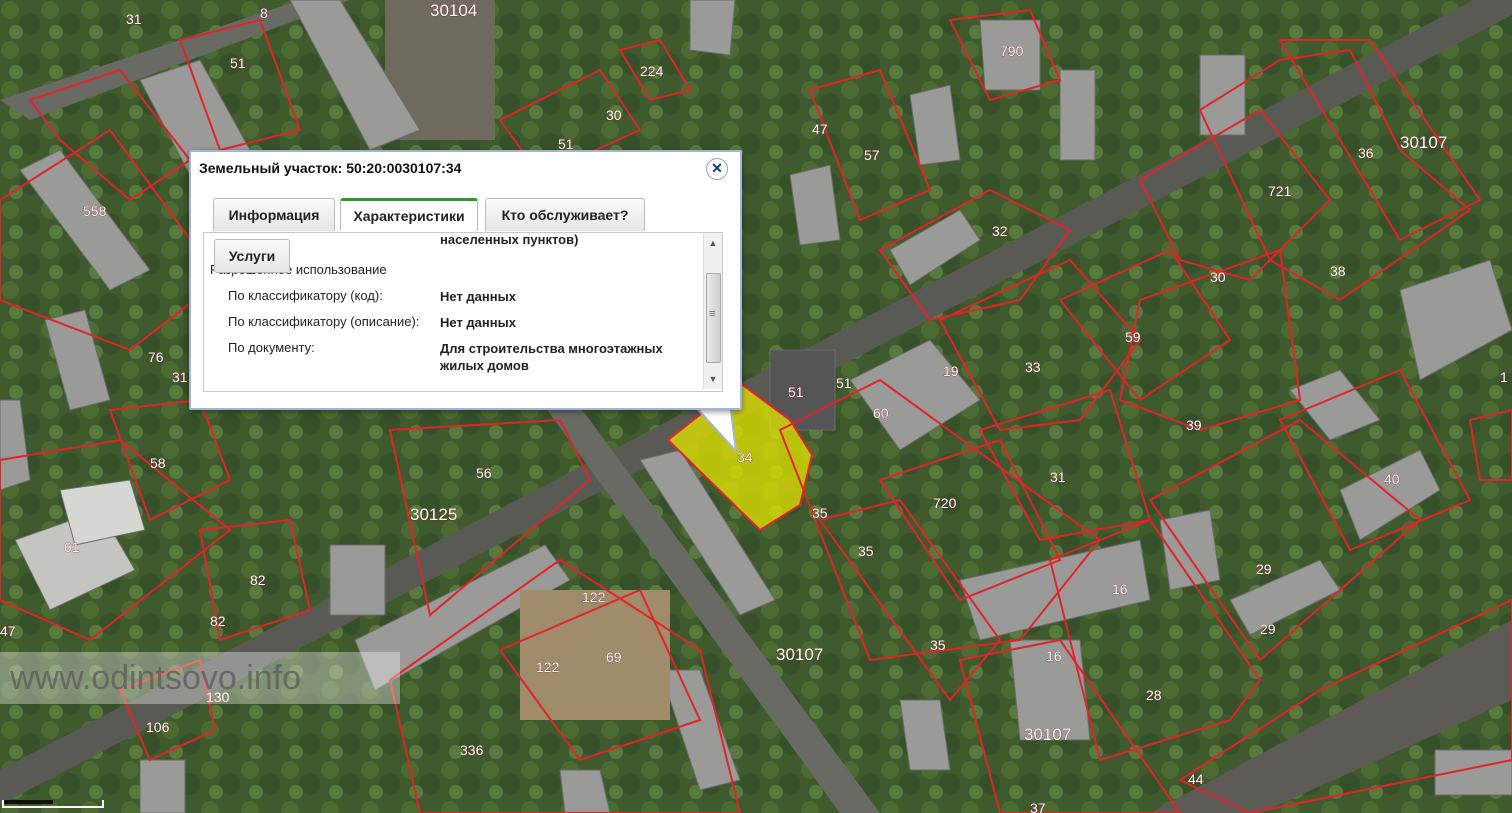 The width and height of the screenshot is (1512, 813). What do you see at coordinates (713, 379) in the screenshot?
I see `scroll-down-icon: ▼` at bounding box center [713, 379].